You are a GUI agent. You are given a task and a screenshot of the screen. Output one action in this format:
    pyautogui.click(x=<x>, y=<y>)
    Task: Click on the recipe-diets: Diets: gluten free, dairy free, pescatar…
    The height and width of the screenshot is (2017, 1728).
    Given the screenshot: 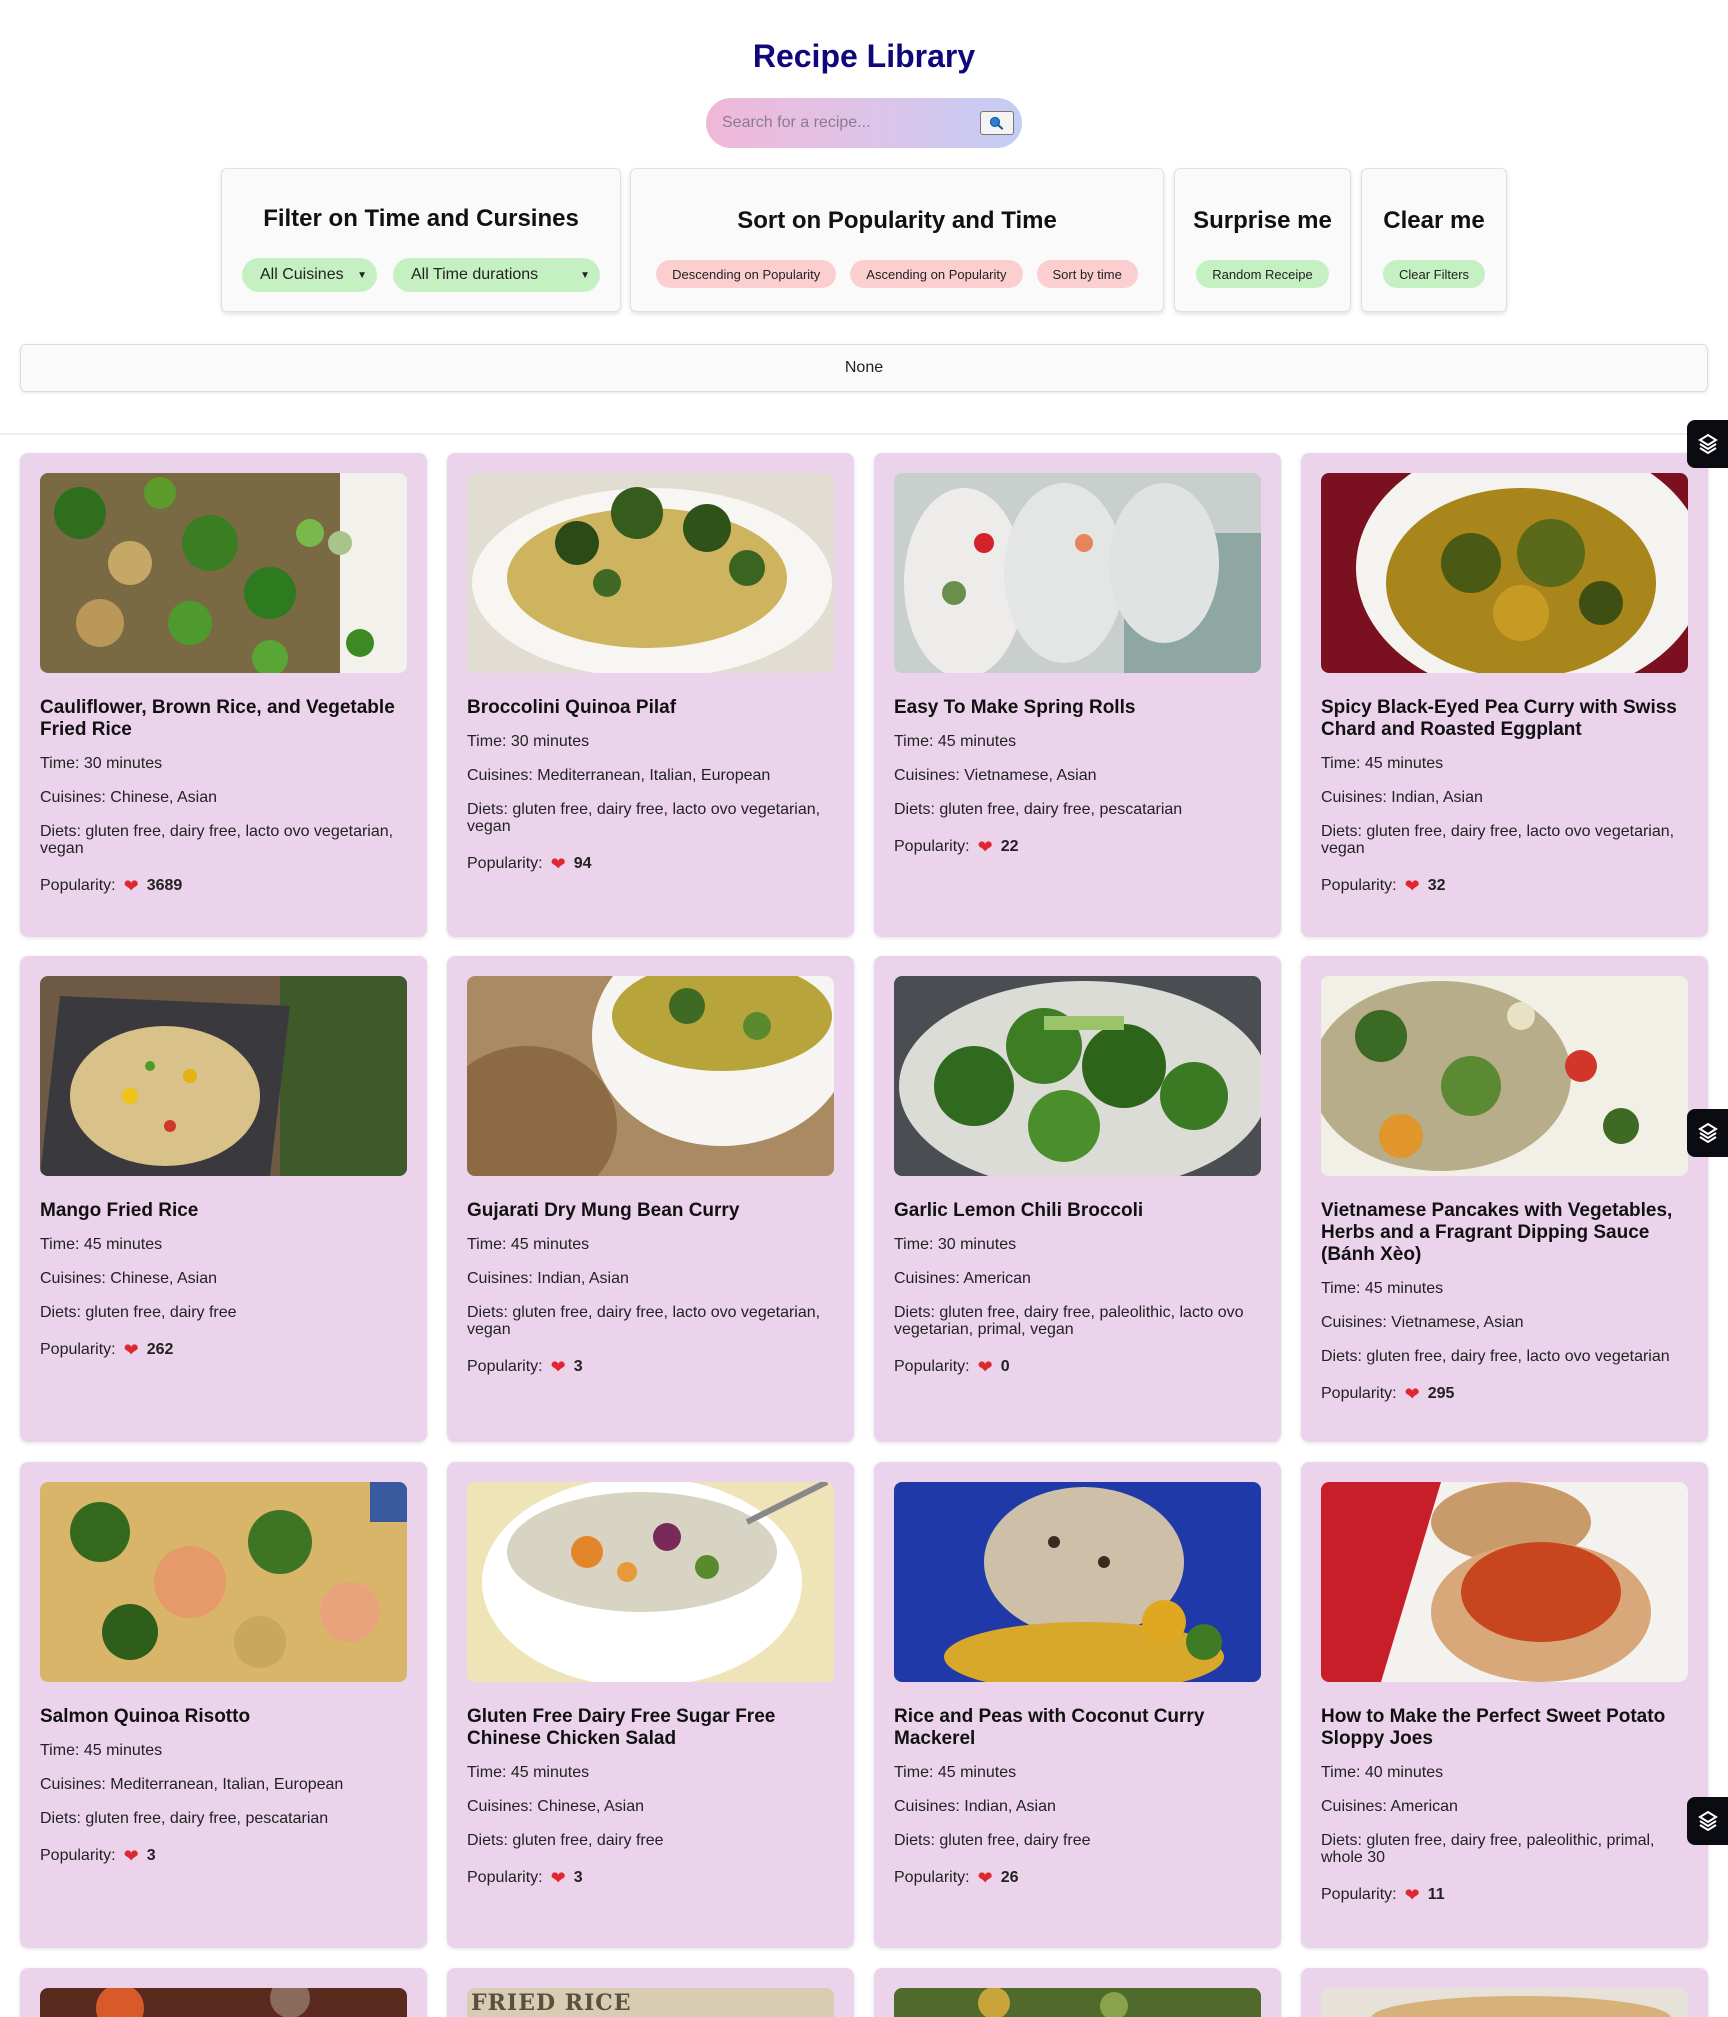 What is the action you would take?
    pyautogui.click(x=1038, y=809)
    